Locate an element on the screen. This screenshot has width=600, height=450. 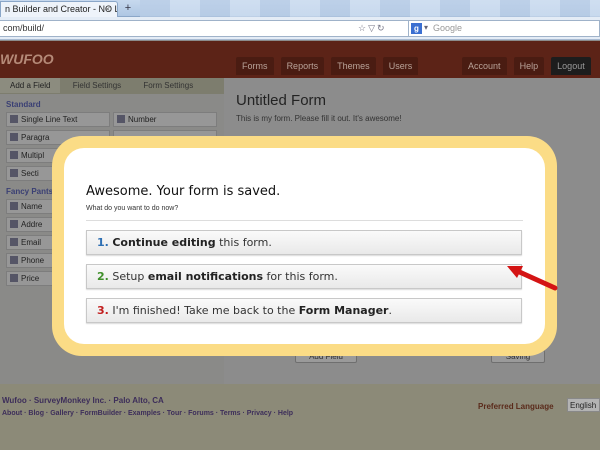
nav-themes: Themes is located at coordinates (353, 66).